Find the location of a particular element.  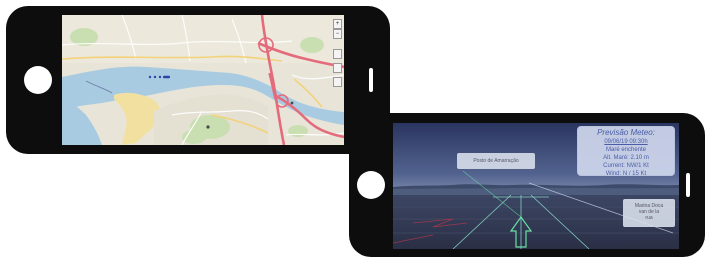

current-info: Current: NW/1 Kt is located at coordinates (626, 166).